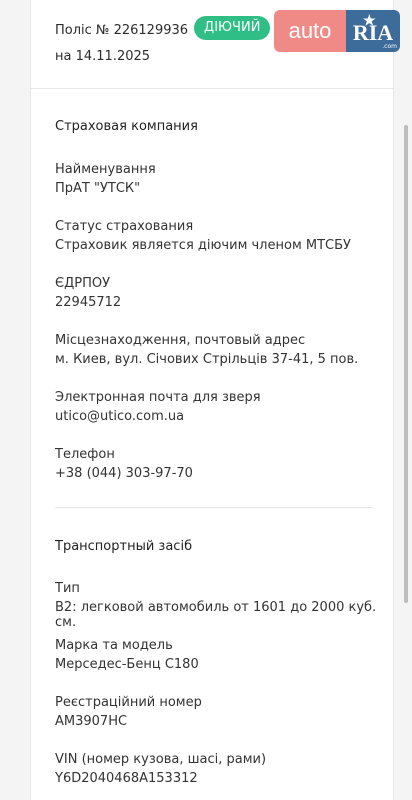 This screenshot has width=412, height=800. What do you see at coordinates (124, 546) in the screenshot?
I see `vehicle-section-title: Транспортный засіб` at bounding box center [124, 546].